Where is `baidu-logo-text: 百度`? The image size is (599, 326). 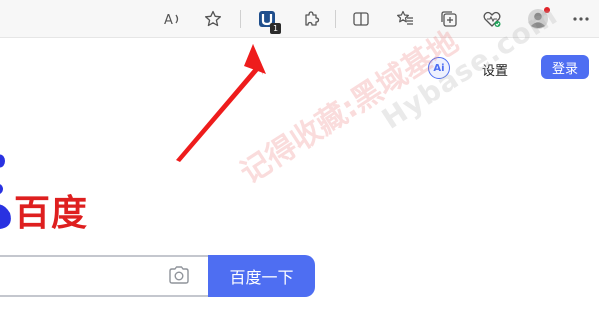
baidu-logo-text: 百度 is located at coordinates (51, 213).